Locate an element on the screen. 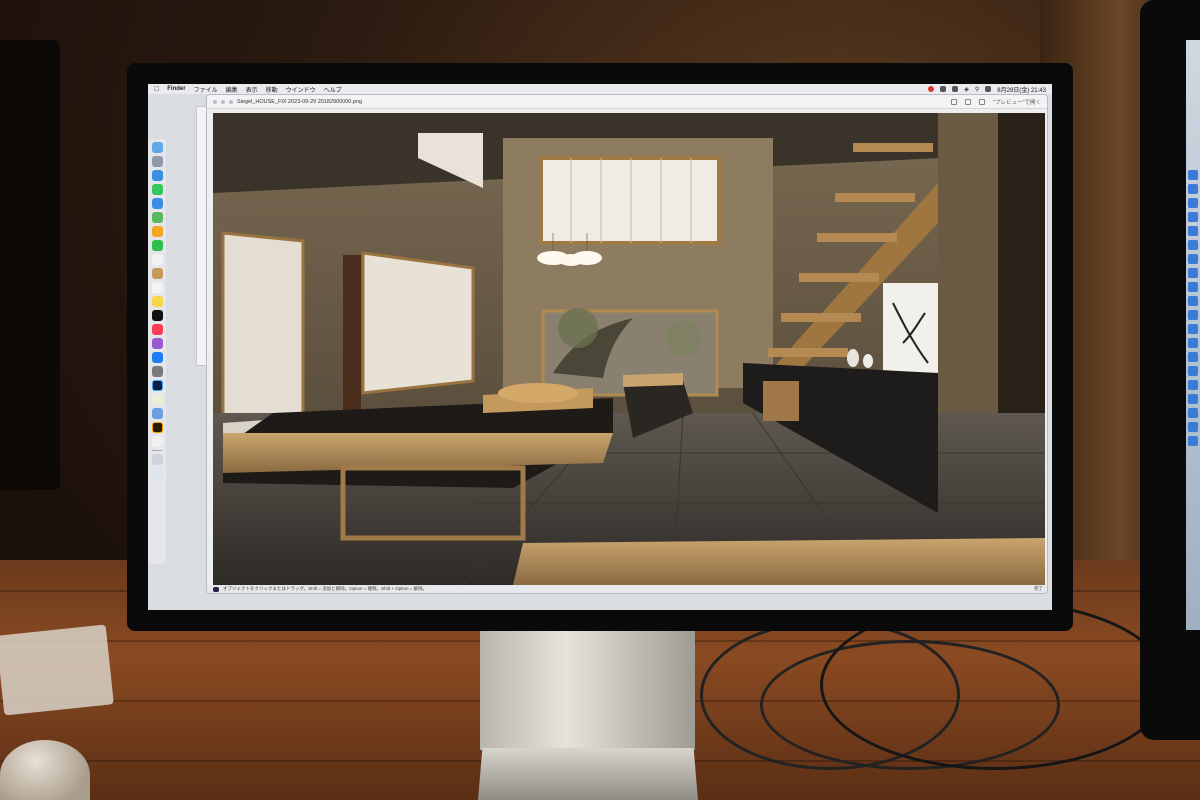  podcasts-icon is located at coordinates (157, 343).